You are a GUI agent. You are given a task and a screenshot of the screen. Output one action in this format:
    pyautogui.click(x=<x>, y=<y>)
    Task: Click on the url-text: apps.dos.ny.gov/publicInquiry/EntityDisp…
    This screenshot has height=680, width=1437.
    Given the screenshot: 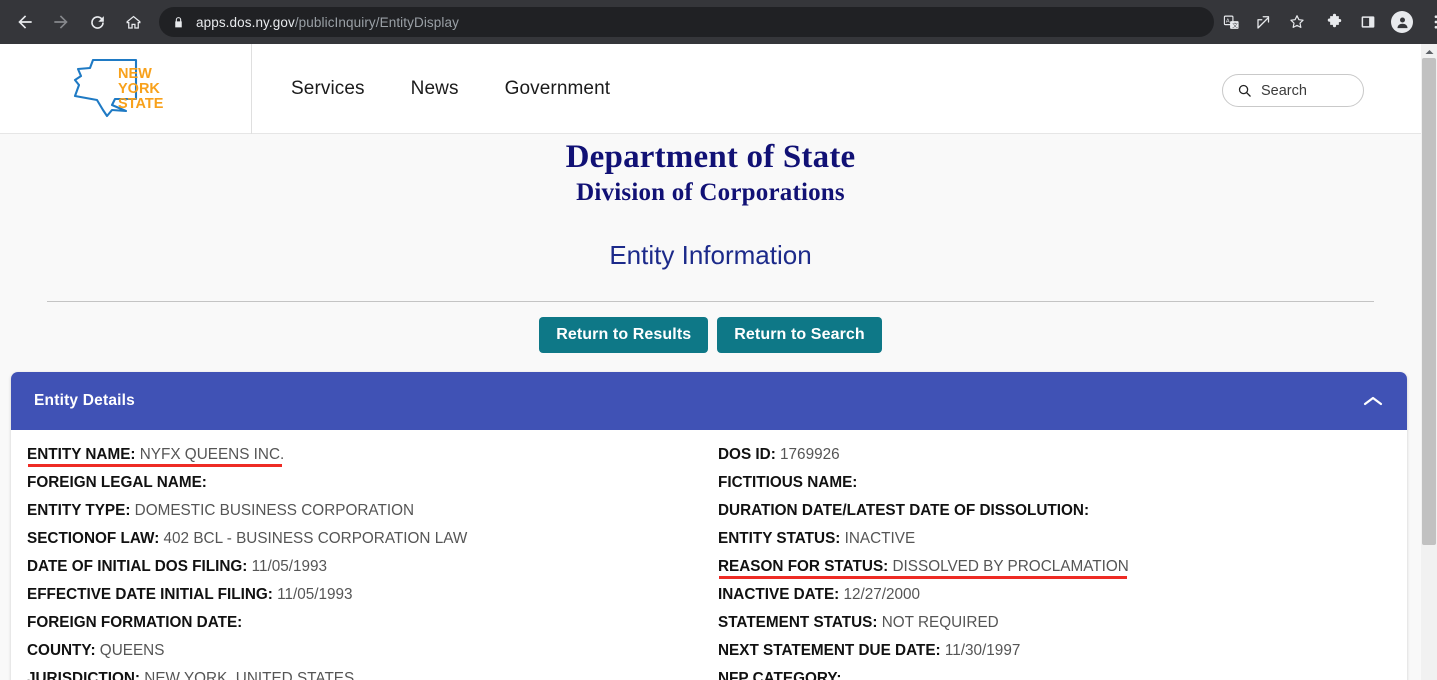 What is the action you would take?
    pyautogui.click(x=327, y=22)
    